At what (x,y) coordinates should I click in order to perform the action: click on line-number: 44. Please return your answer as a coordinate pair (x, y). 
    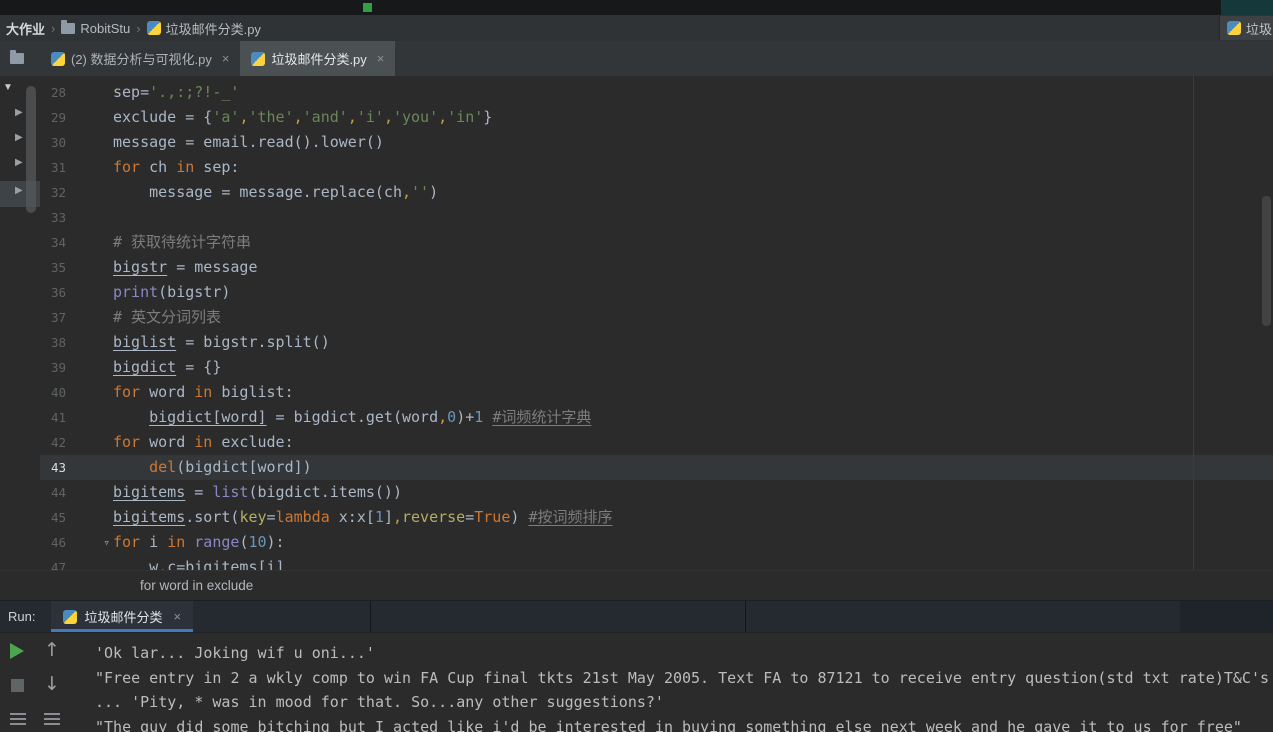
    Looking at the image, I should click on (53, 492).